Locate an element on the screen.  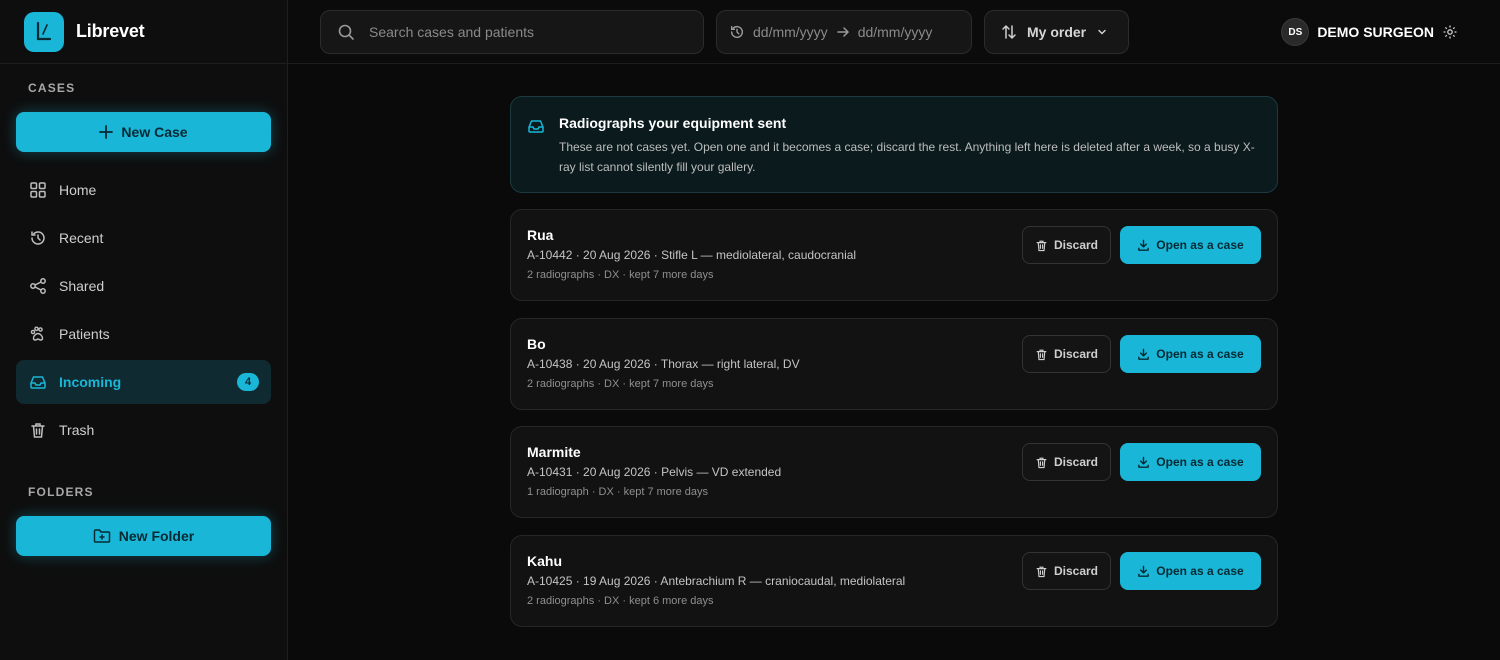
arrow-right-icon is located at coordinates (842, 32).